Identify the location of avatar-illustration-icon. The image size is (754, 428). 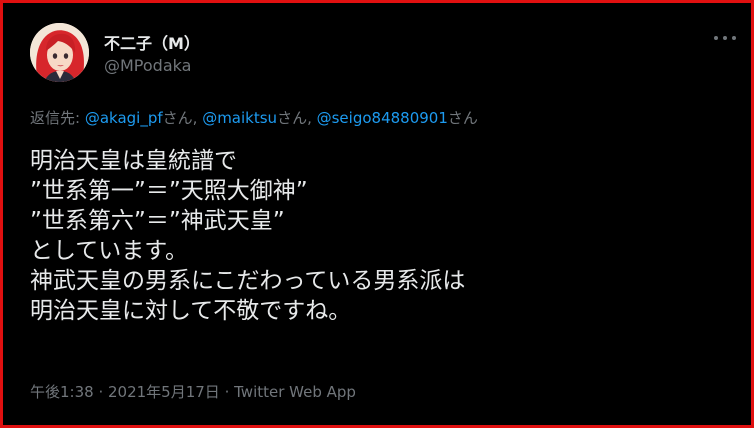
(59, 52).